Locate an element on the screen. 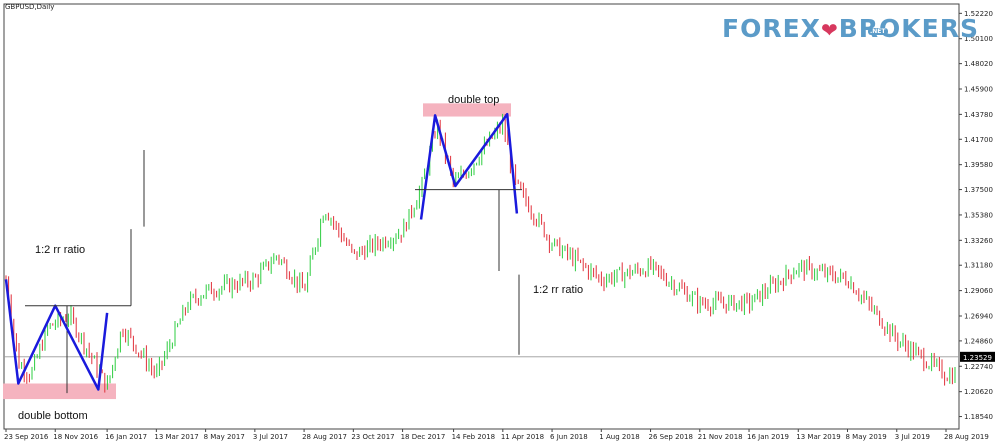 The height and width of the screenshot is (448, 995). y-tick-label: 1.18540 is located at coordinates (978, 417).